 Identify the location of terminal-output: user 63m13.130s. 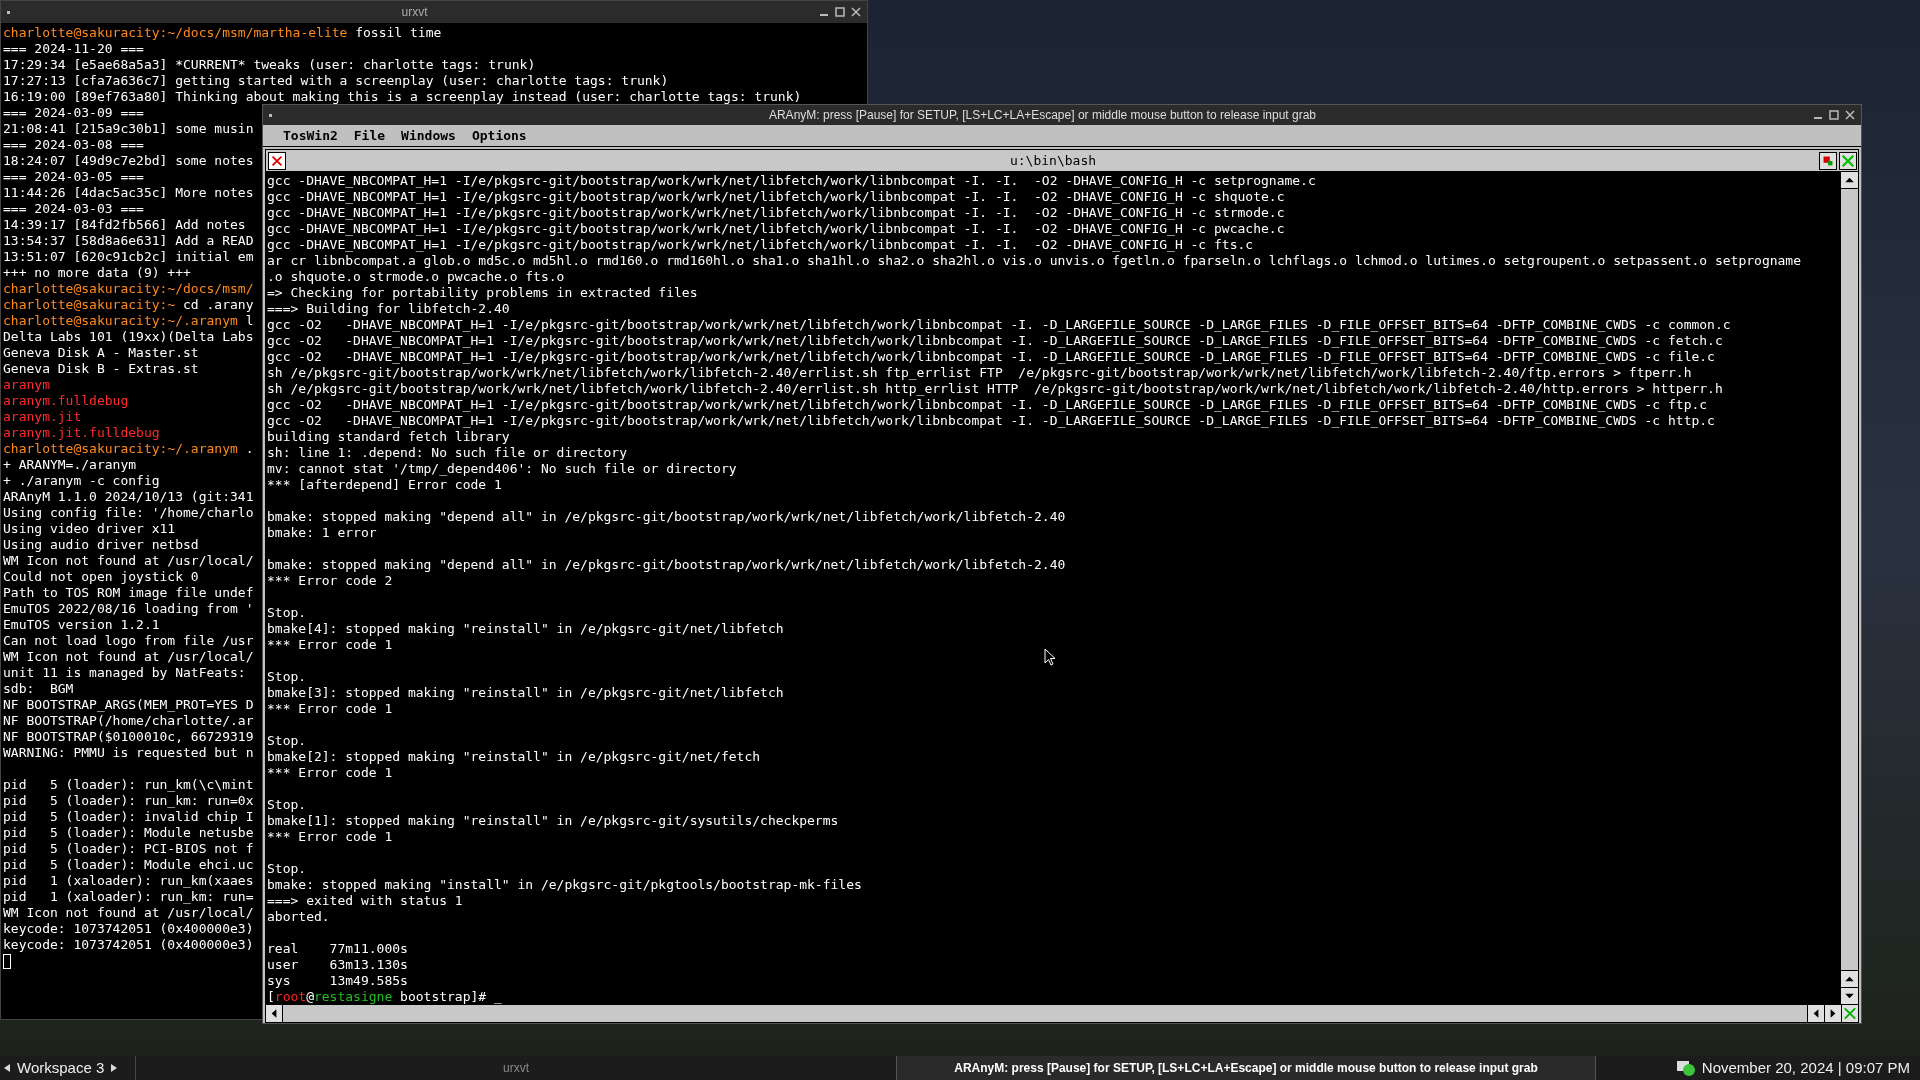
(337, 964).